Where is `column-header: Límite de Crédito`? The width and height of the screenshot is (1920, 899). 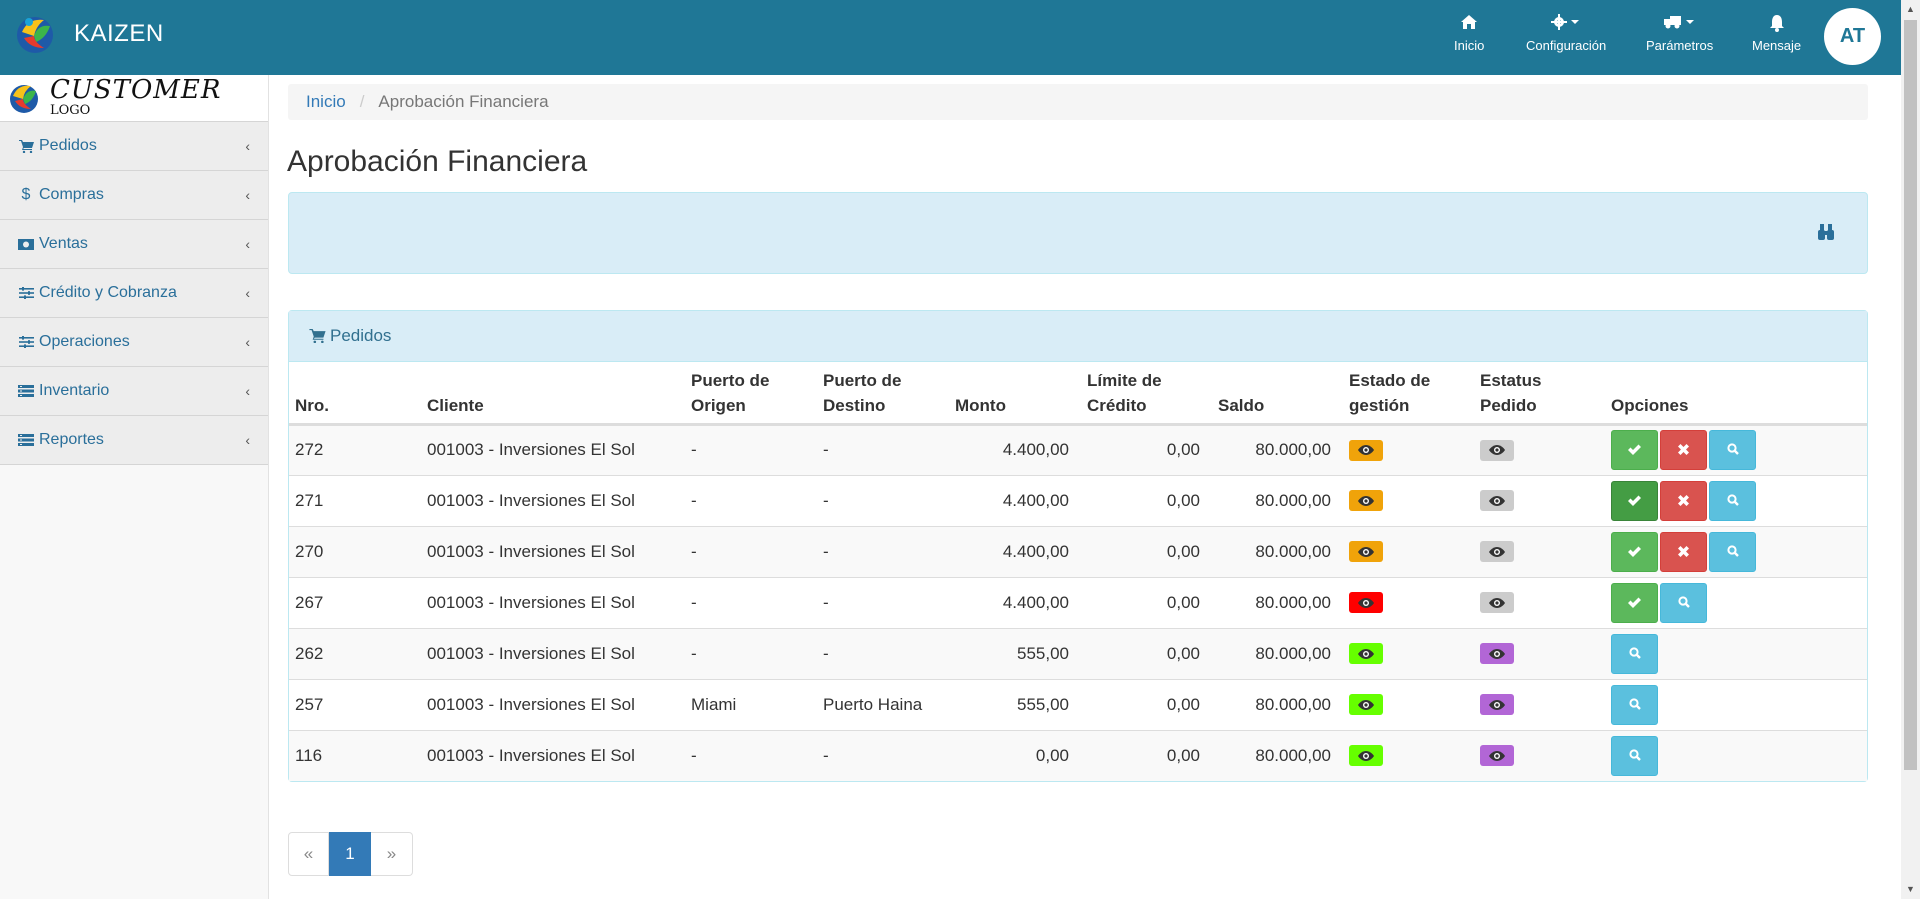
column-header: Límite de Crédito is located at coordinates (1146, 394).